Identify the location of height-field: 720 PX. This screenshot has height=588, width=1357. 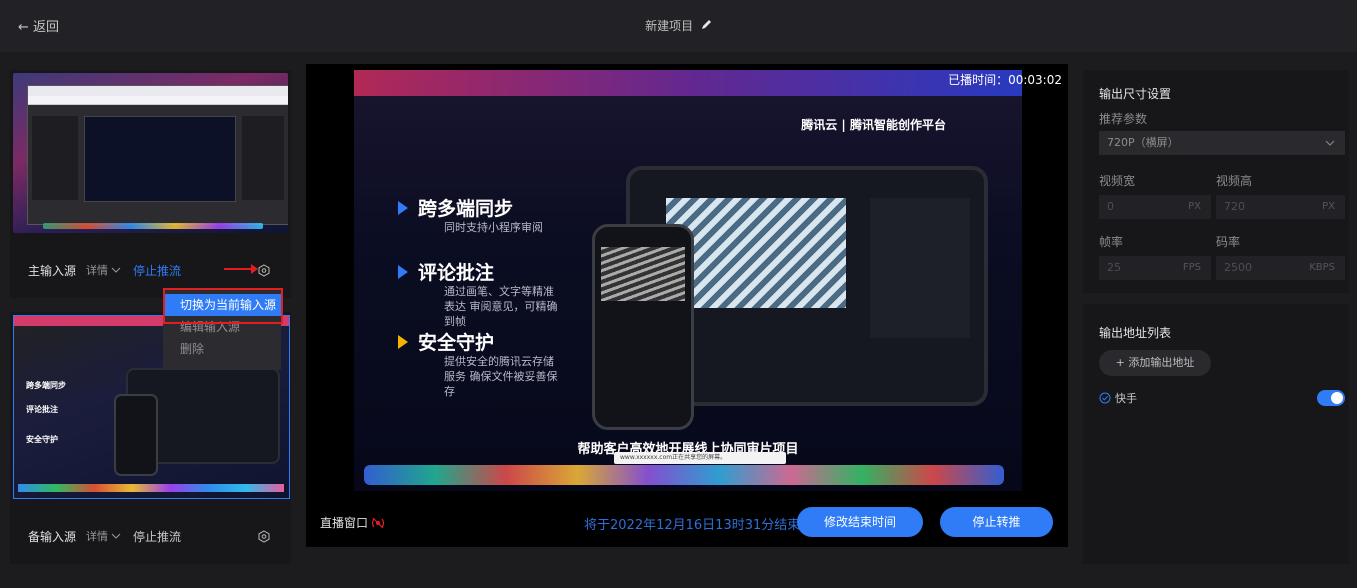
(1280, 207).